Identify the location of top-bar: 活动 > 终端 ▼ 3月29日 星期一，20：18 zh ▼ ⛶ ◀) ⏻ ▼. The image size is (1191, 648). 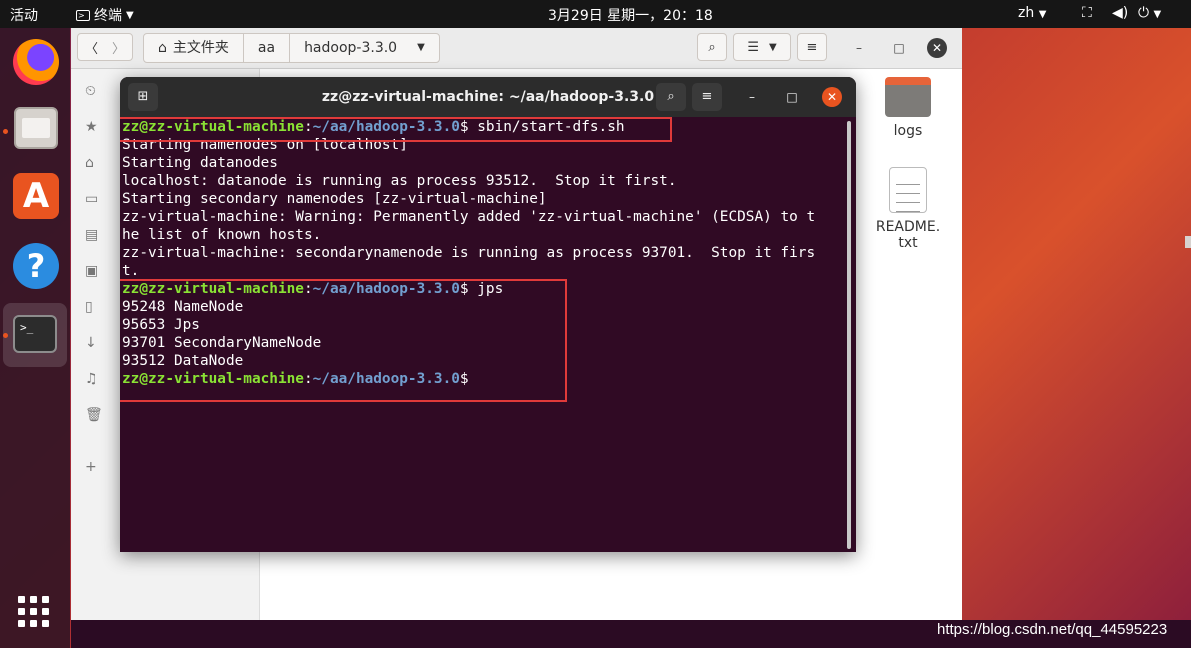
(595, 14).